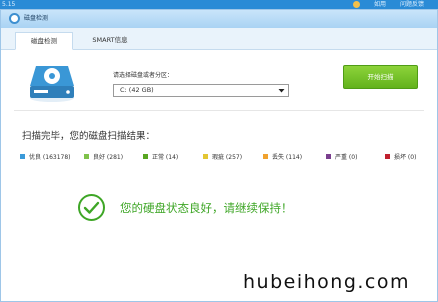 This screenshot has height=302, width=438. I want to click on legend-excellent: 优良 (163178), so click(45, 158).